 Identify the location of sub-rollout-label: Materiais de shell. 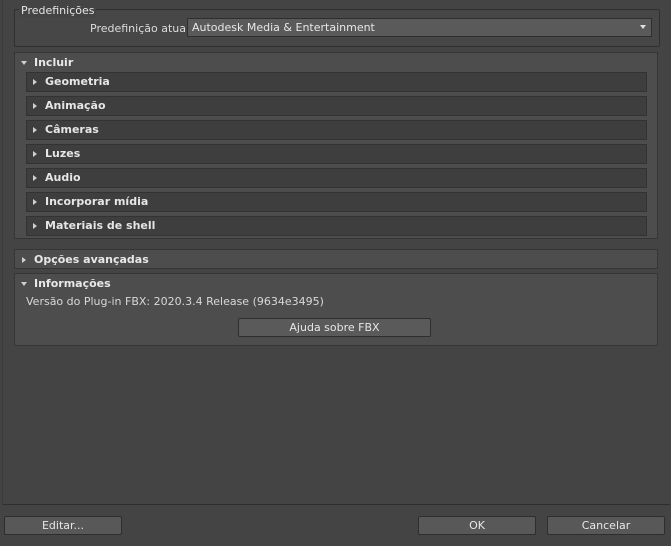
(100, 225).